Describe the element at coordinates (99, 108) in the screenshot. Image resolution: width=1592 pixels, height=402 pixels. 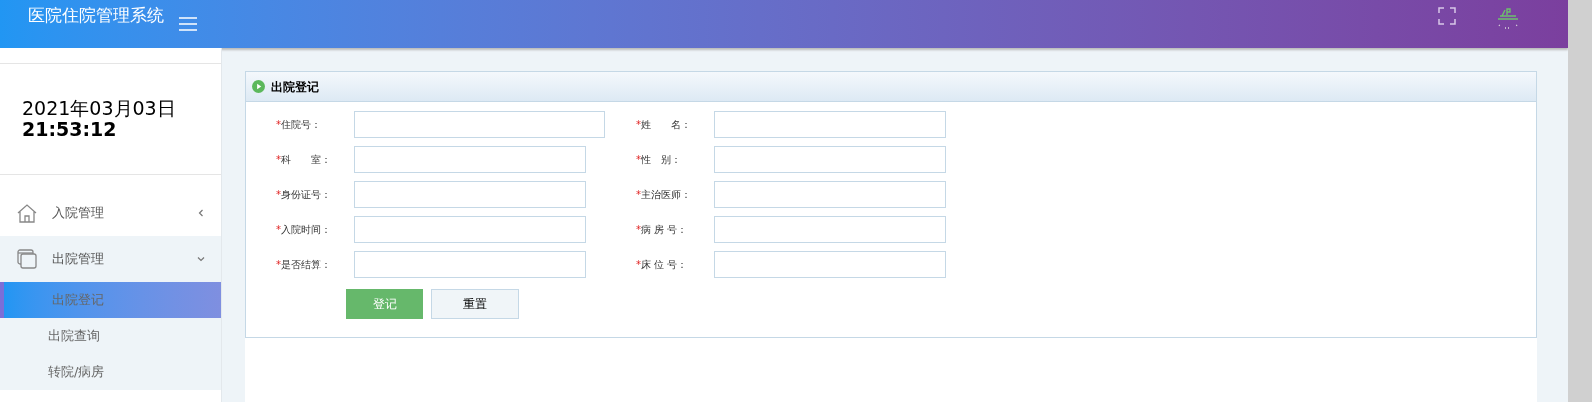
I see `date-text: 2021年03月03日` at that location.